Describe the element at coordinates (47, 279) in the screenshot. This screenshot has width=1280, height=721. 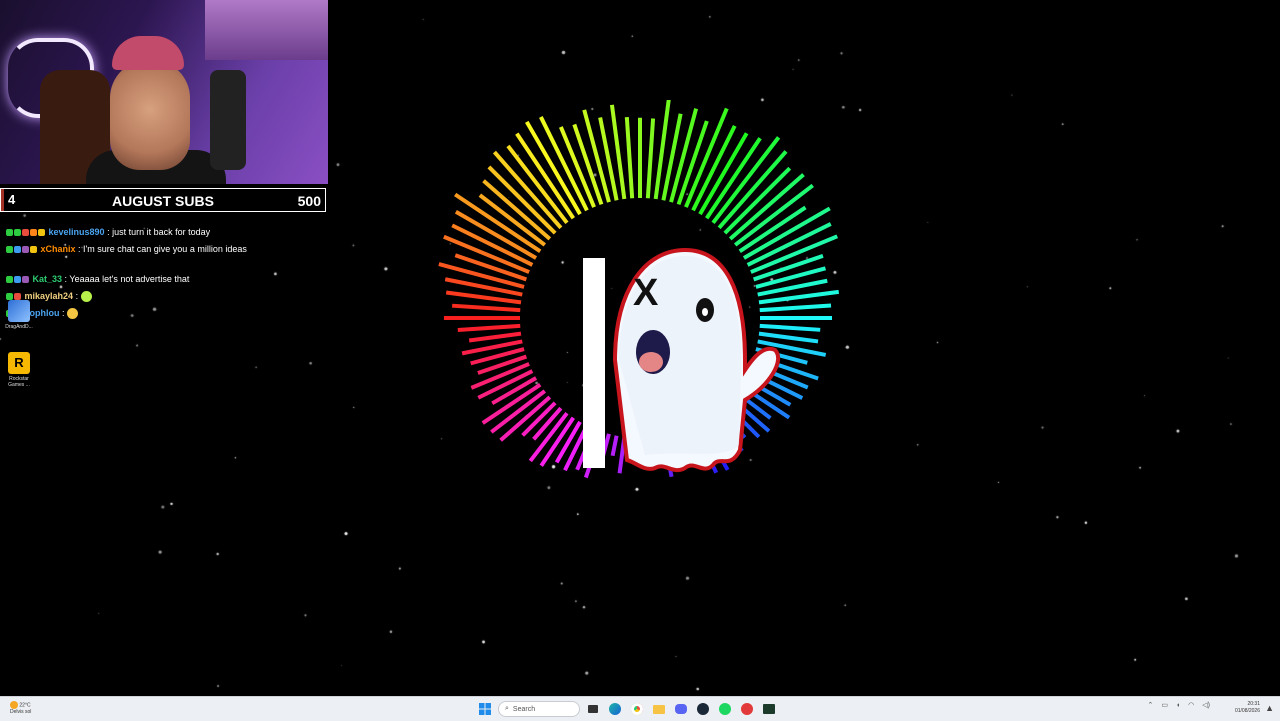
I see `chat-username: Kat_33` at that location.